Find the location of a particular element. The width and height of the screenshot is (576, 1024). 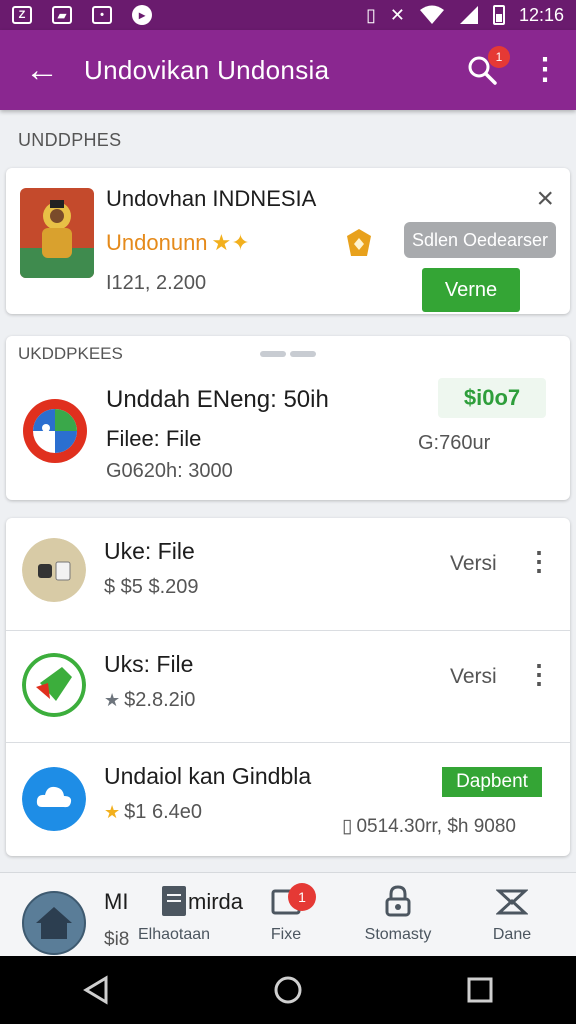

list-item-price: $2.8.2i0 is located at coordinates (160, 700).